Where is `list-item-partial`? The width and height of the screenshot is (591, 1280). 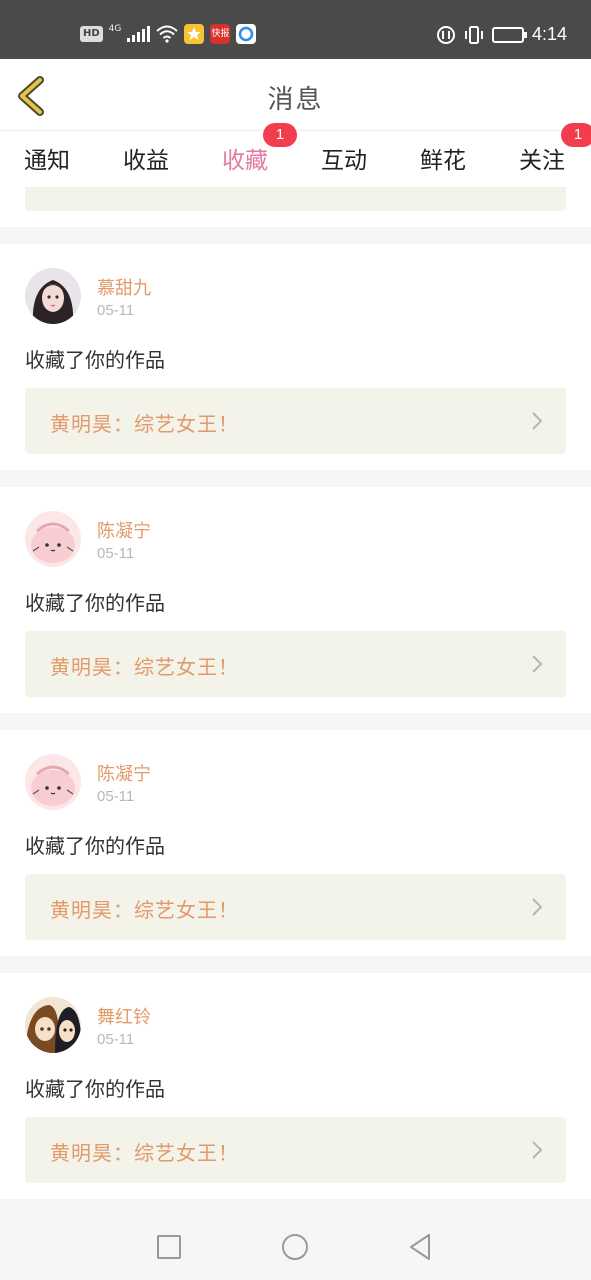 list-item-partial is located at coordinates (295, 207).